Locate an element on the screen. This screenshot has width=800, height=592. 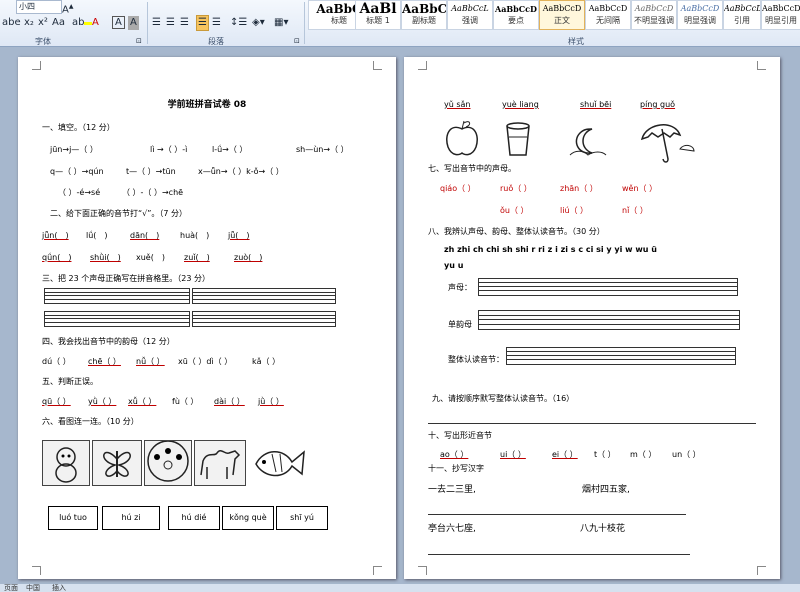
picture-pinyin: píng guǒ is located at coordinates (658, 104).